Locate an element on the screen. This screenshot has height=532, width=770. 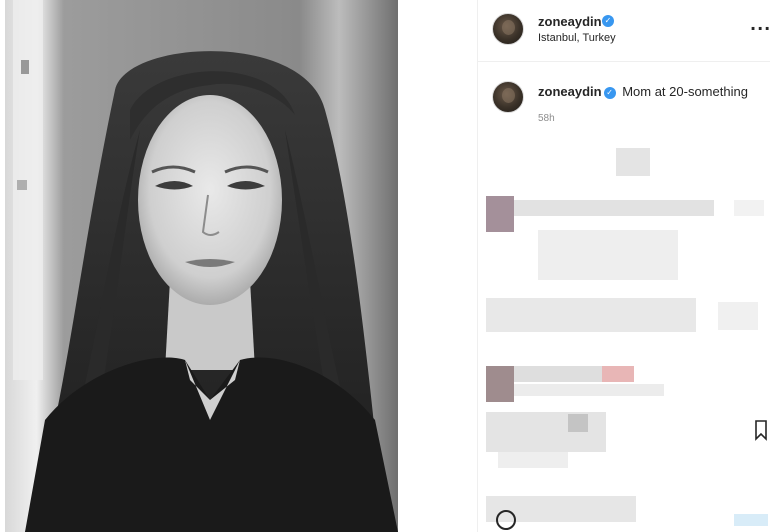
post-location: Istanbul, Turkey is located at coordinates (577, 38).